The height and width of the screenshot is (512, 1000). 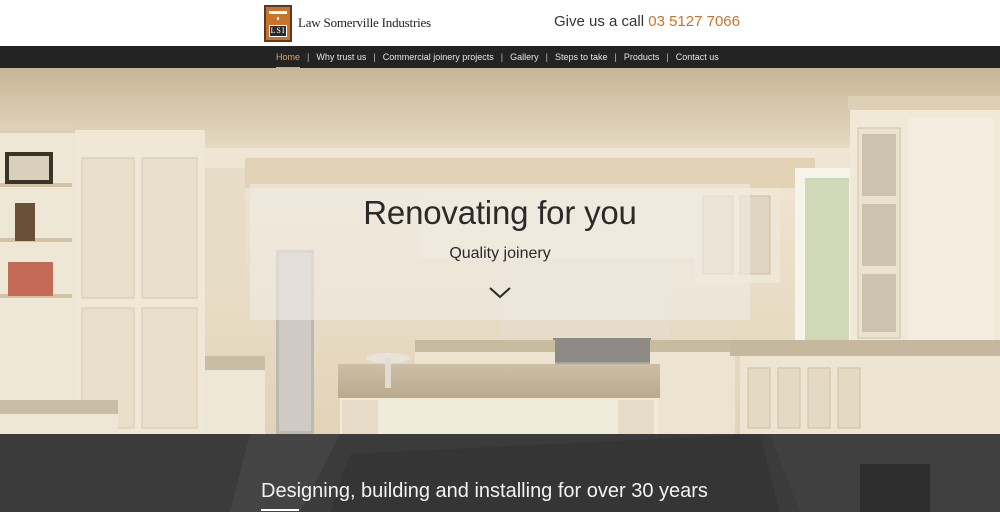 I want to click on logo-mark-icon: LSI, so click(x=278, y=23).